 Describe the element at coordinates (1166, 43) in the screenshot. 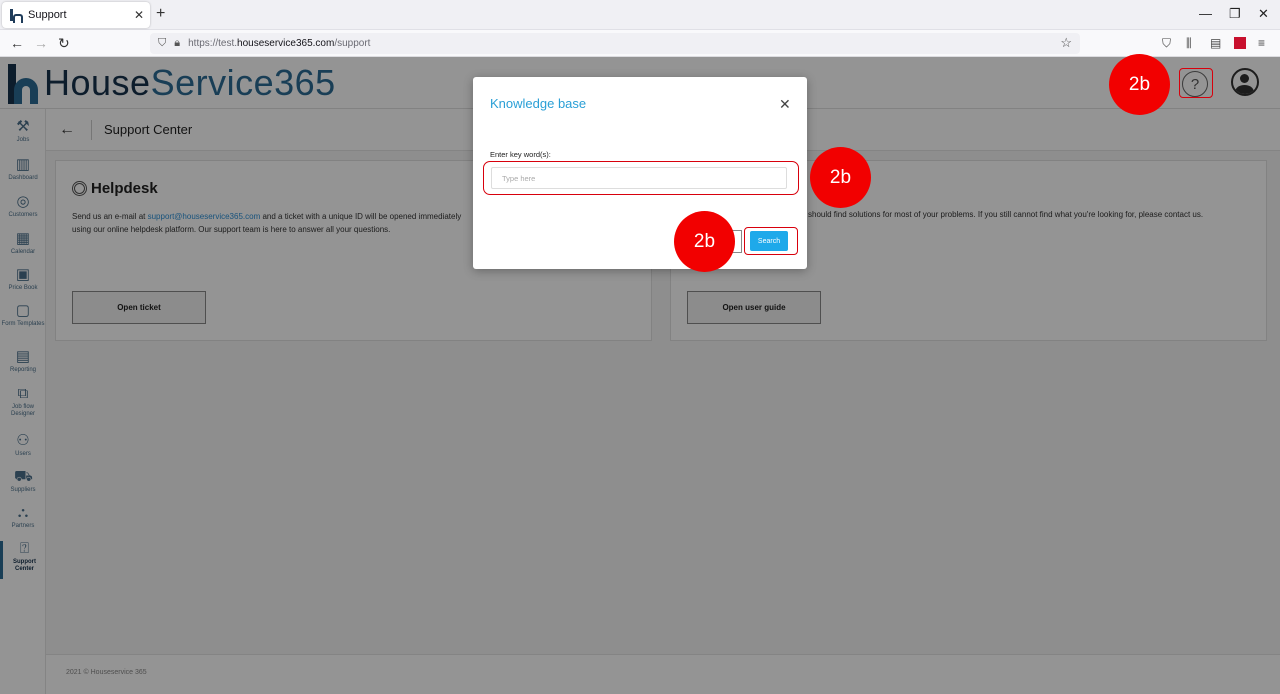

I see `pocket-icon: ⛉` at that location.